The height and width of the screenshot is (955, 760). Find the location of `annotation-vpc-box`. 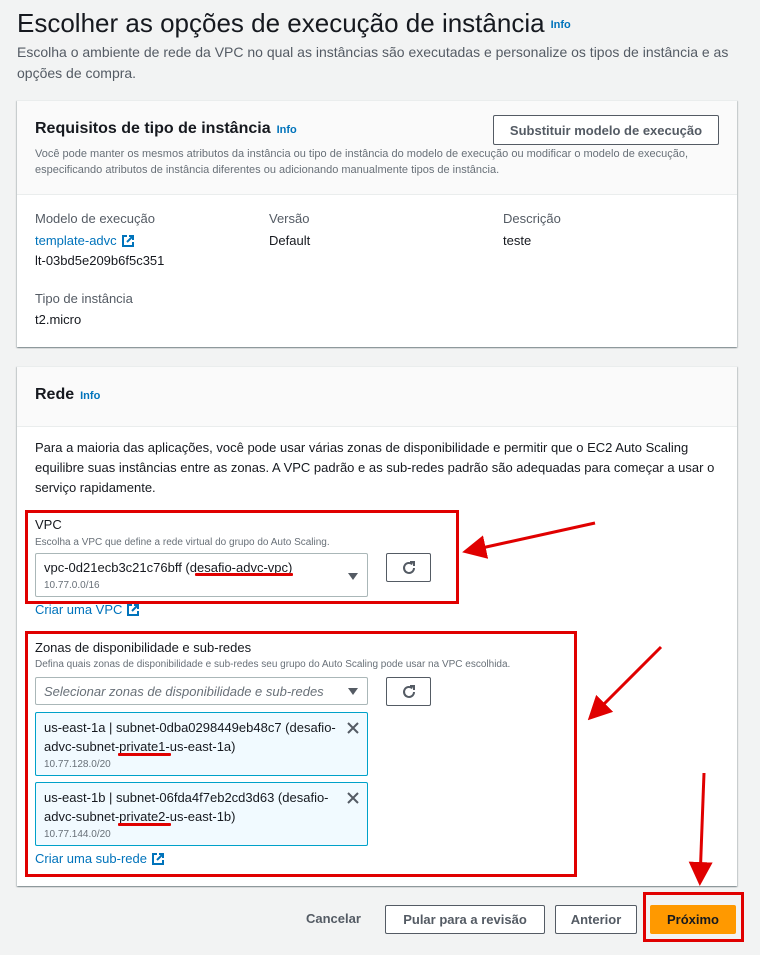

annotation-vpc-box is located at coordinates (242, 557).